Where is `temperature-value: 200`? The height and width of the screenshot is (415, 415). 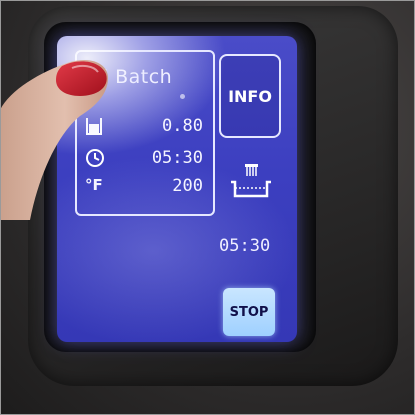 temperature-value: 200 is located at coordinates (187, 186).